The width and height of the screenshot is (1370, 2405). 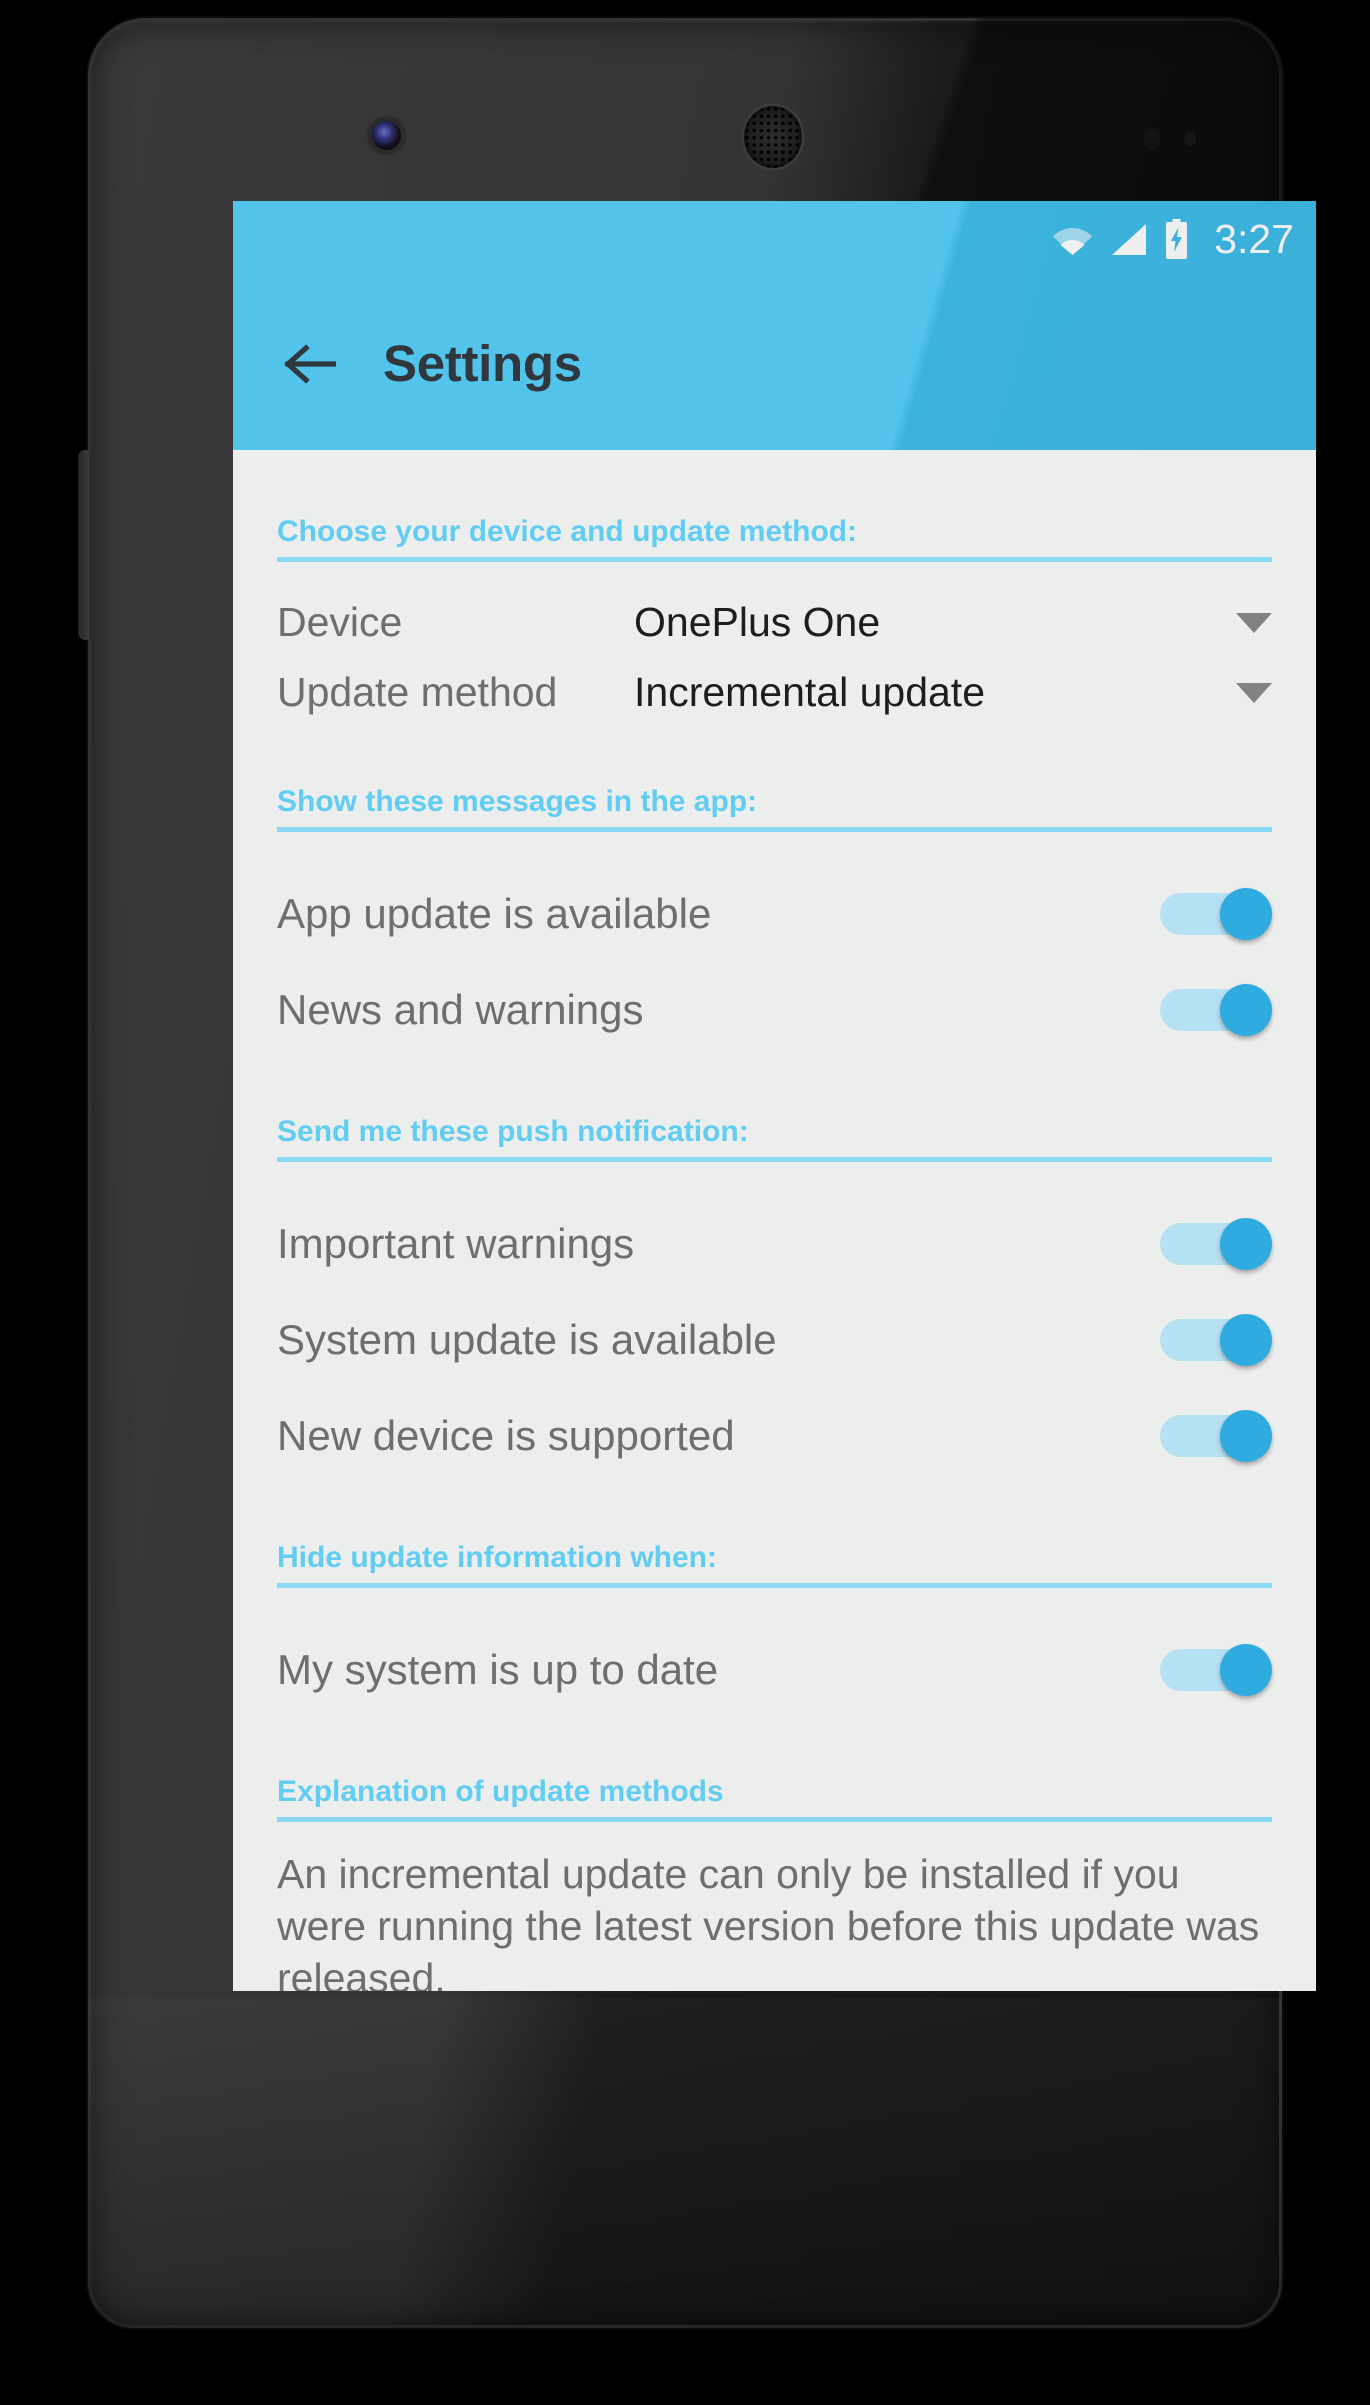 I want to click on toggle-switch-news-and-warnings, so click(x=1216, y=1010).